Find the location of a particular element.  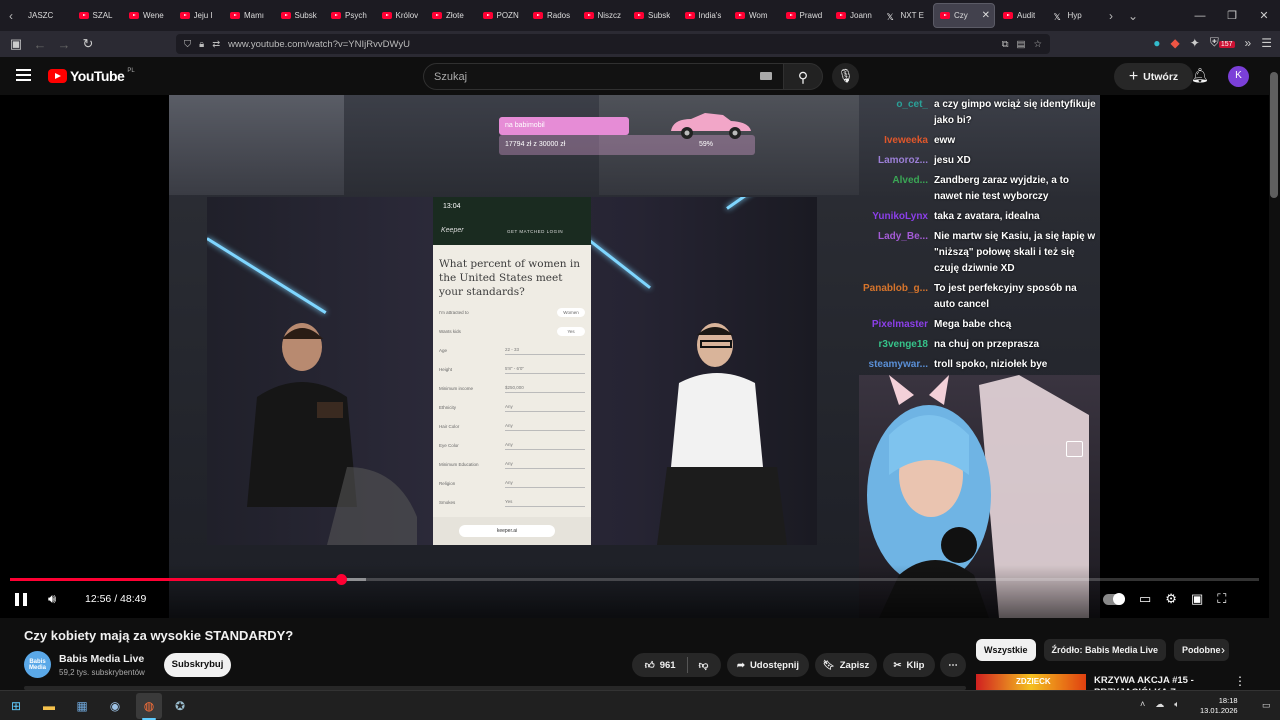

search-input: Szukaj is located at coordinates (603, 76).